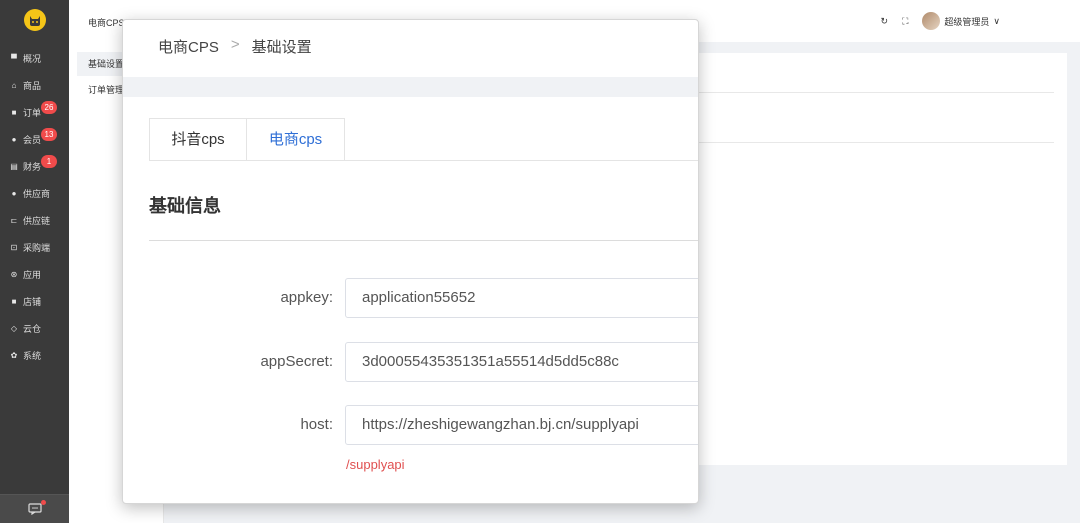 This screenshot has width=1080, height=523. I want to click on sidebar-item-finance: ▤ 财务 1, so click(34, 166).